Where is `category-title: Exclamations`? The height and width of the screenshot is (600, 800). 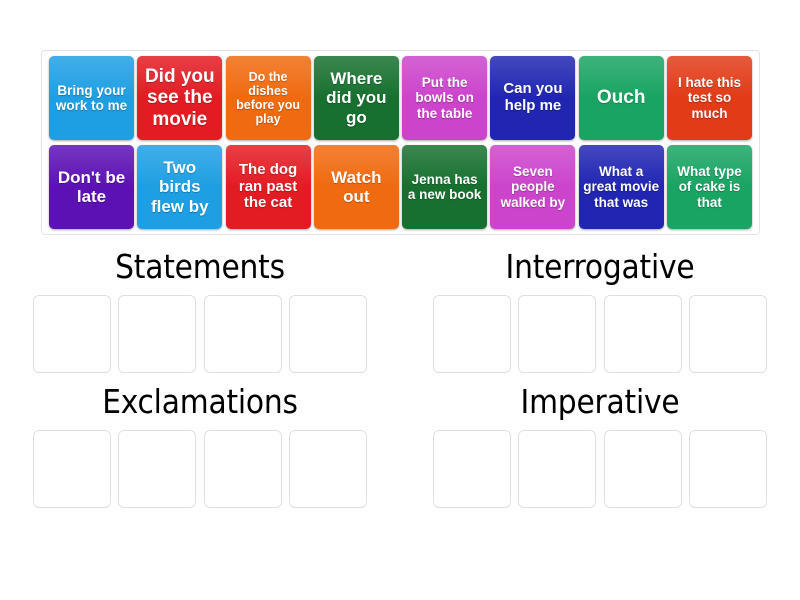 category-title: Exclamations is located at coordinates (200, 401).